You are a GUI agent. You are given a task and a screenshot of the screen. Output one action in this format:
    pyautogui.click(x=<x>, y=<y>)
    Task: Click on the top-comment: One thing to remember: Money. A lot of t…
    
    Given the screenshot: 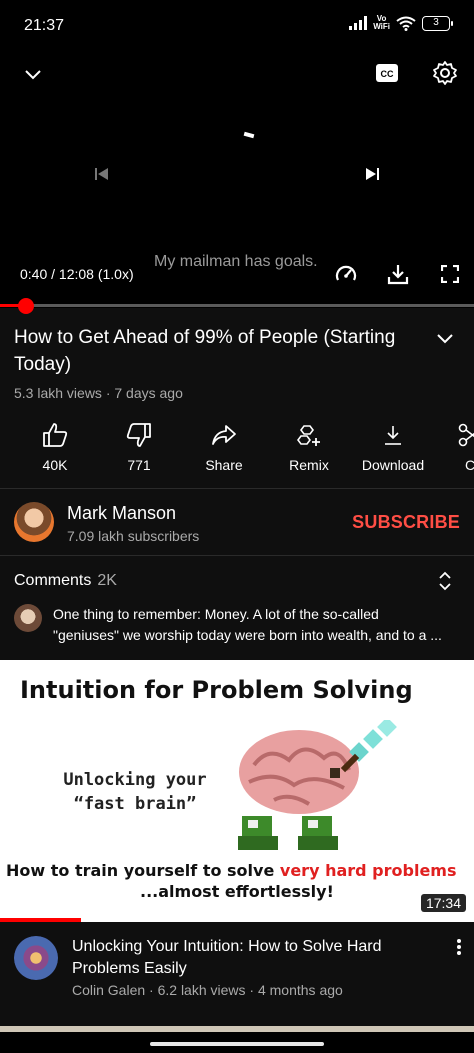 What is the action you would take?
    pyautogui.click(x=258, y=625)
    